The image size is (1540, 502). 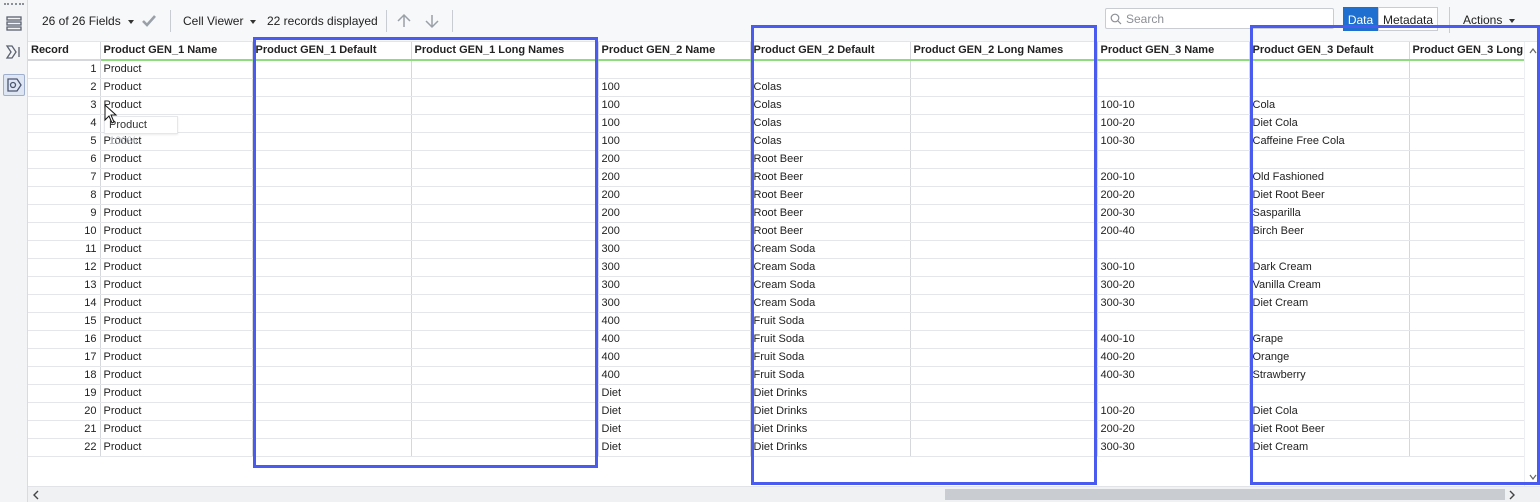 What do you see at coordinates (1173, 339) in the screenshot?
I see `table-cell: 400-10` at bounding box center [1173, 339].